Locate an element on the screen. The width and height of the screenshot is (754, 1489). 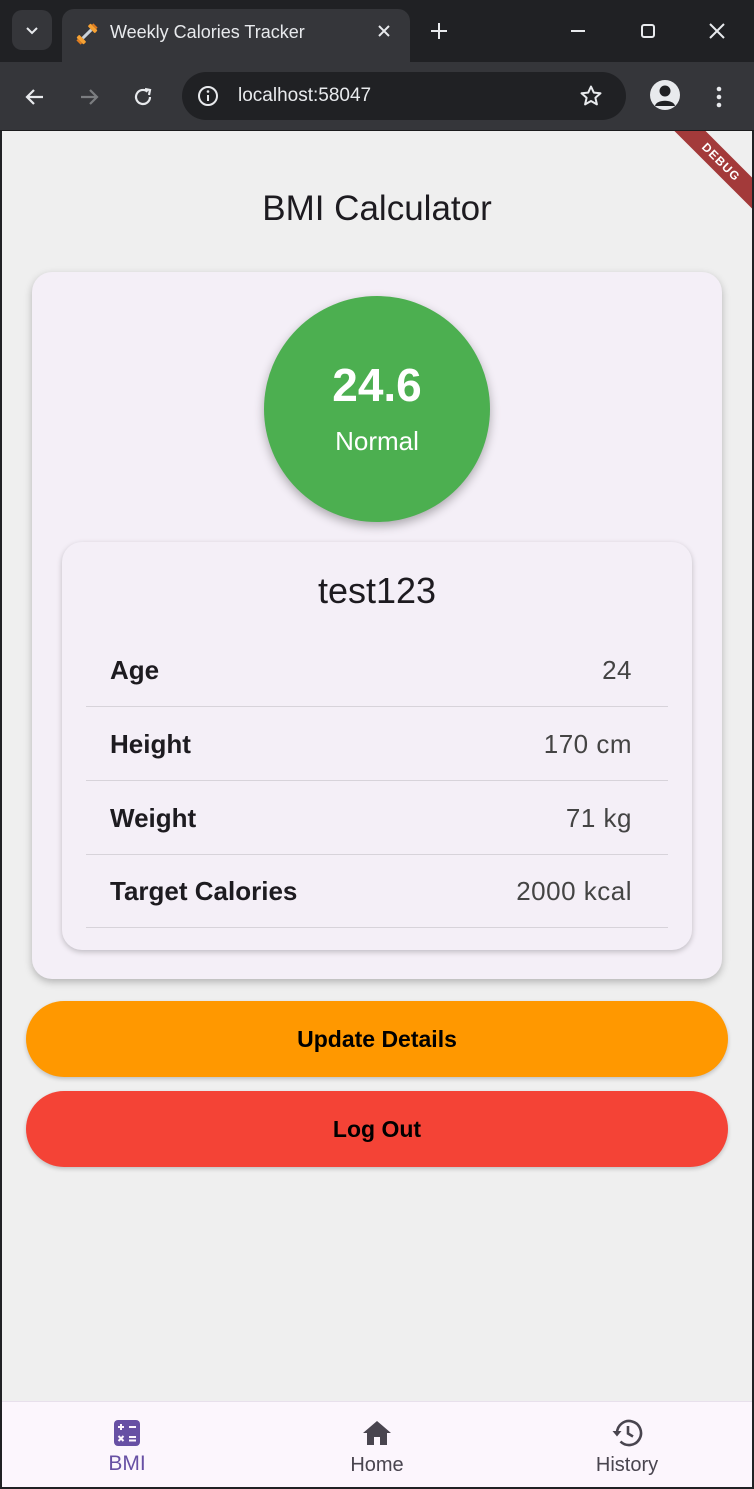
reload-icon is located at coordinates (143, 96).